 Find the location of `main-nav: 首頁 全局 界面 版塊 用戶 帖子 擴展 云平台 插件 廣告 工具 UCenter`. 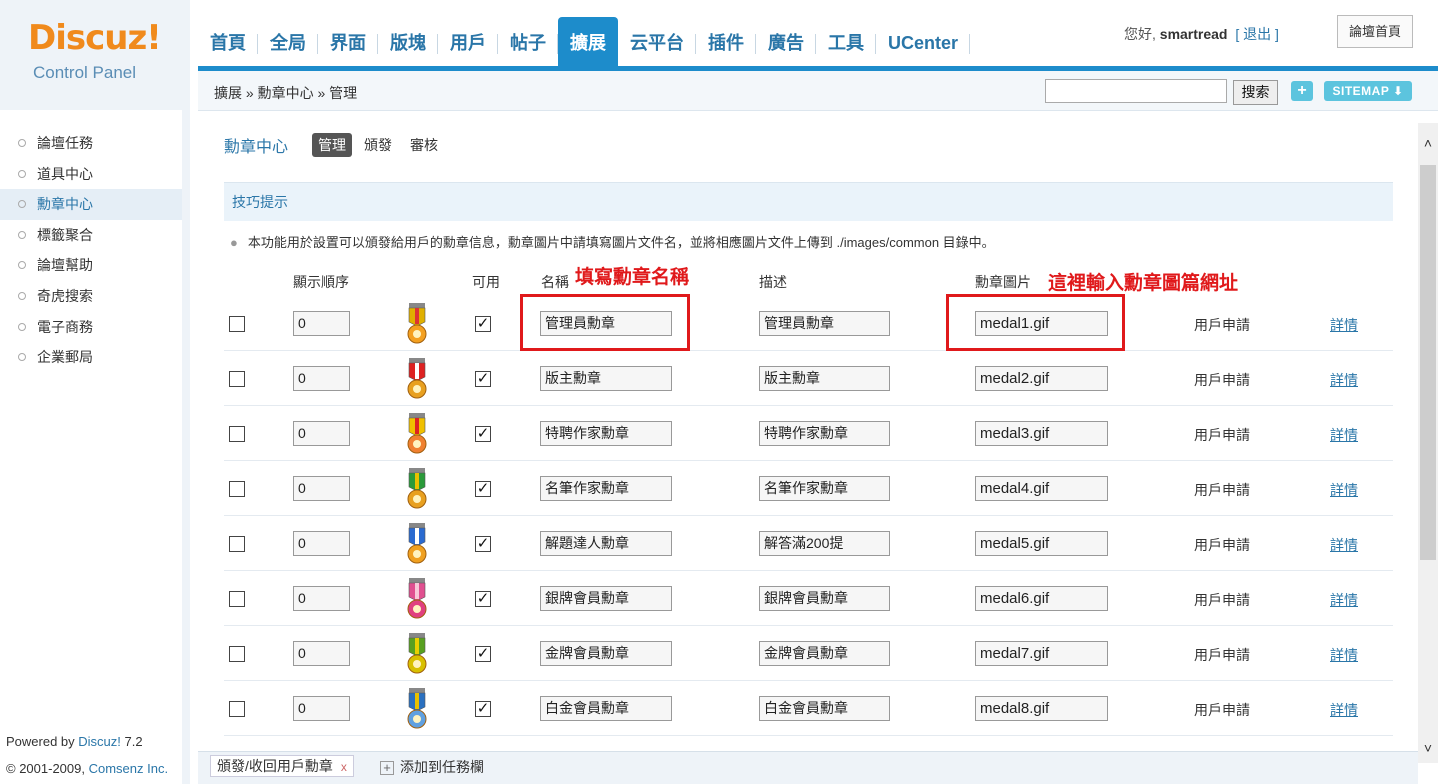

main-nav: 首頁 全局 界面 版塊 用戶 帖子 擴展 云平台 插件 廣告 工具 UCenter is located at coordinates (584, 42).